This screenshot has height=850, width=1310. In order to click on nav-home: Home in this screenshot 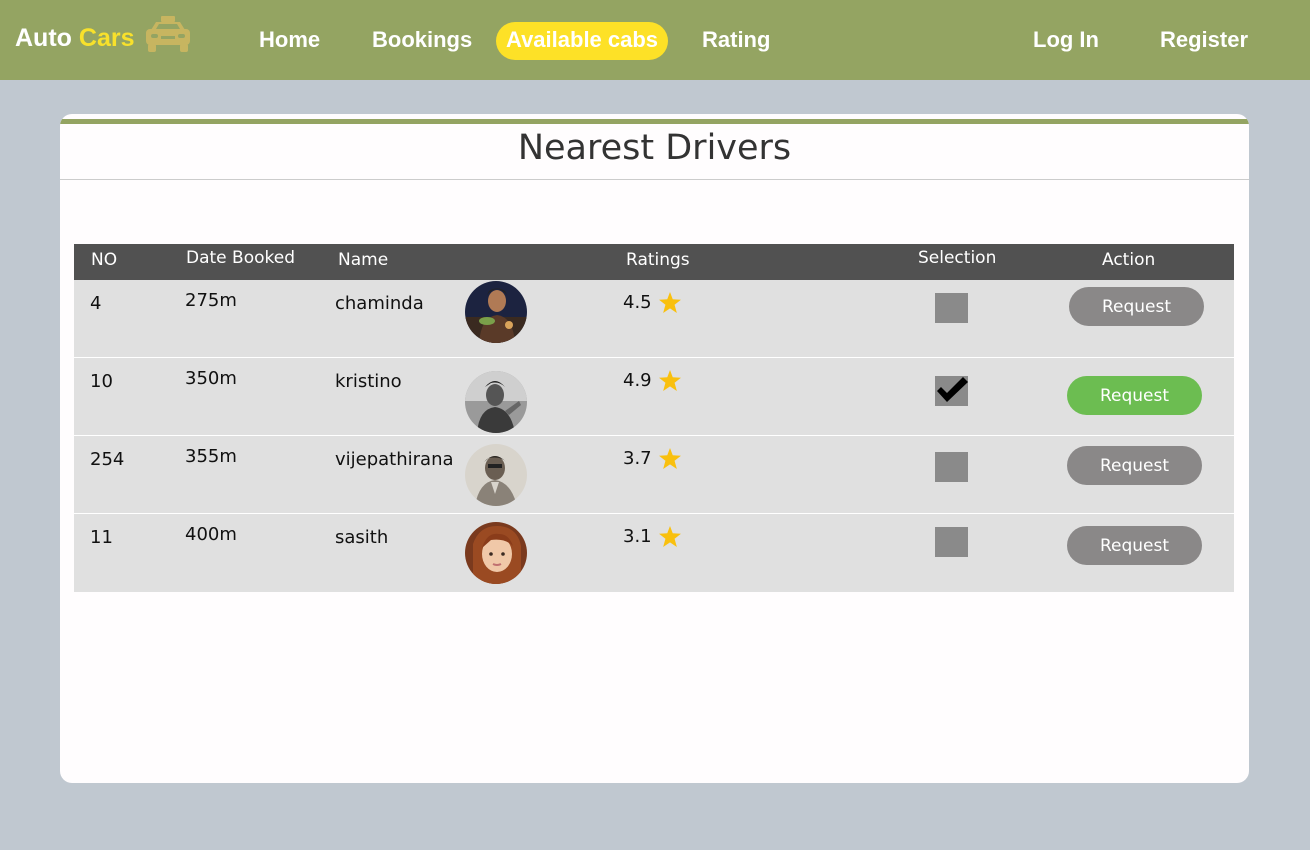, I will do `click(289, 41)`.